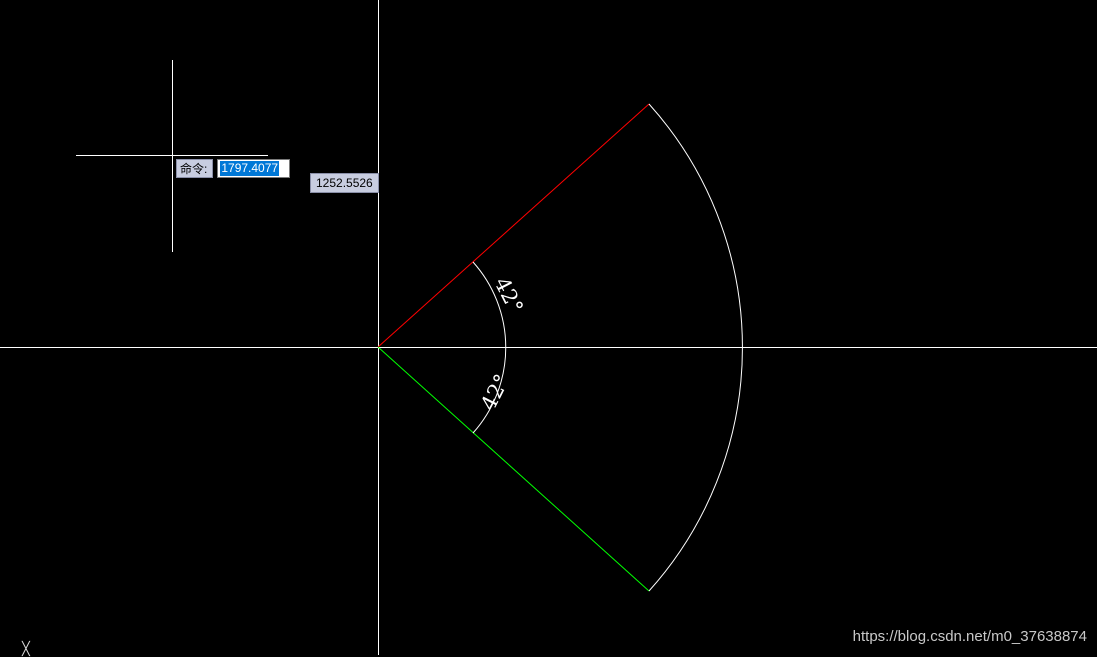 The height and width of the screenshot is (657, 1097). Describe the element at coordinates (344, 183) in the screenshot. I see `coordinate-tooltip: 1252.5526` at that location.